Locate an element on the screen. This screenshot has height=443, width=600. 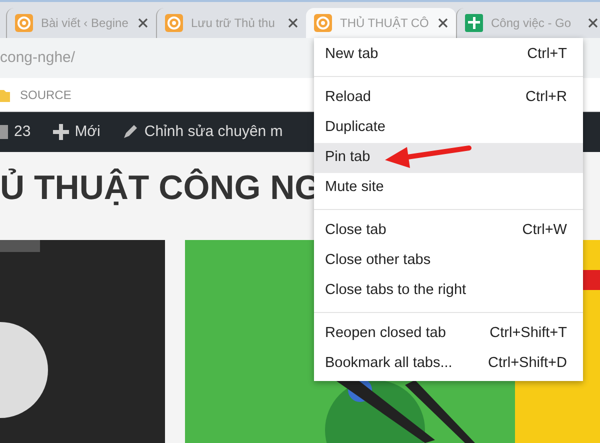
arrow-icon is located at coordinates (428, 157).